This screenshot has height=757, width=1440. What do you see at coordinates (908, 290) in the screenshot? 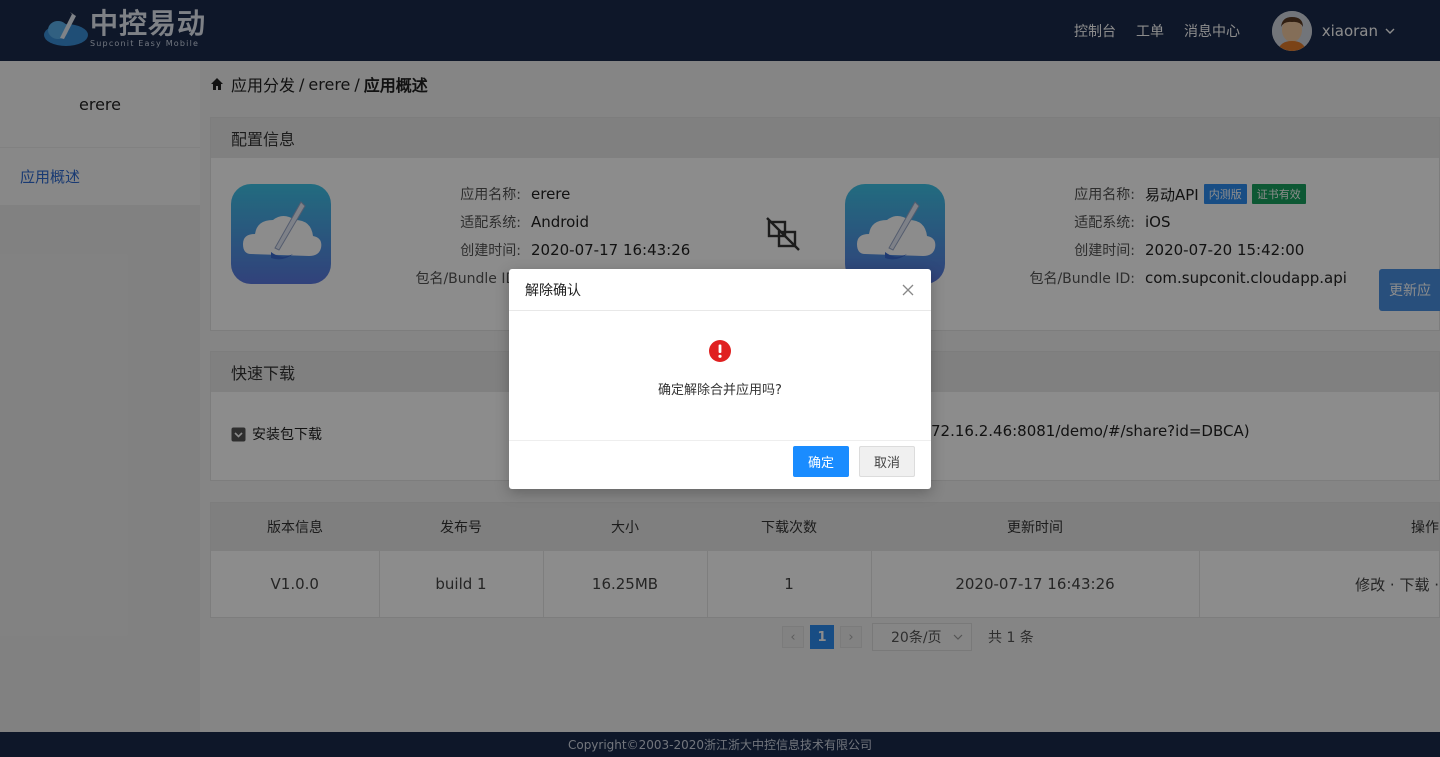
I see `close-icon` at bounding box center [908, 290].